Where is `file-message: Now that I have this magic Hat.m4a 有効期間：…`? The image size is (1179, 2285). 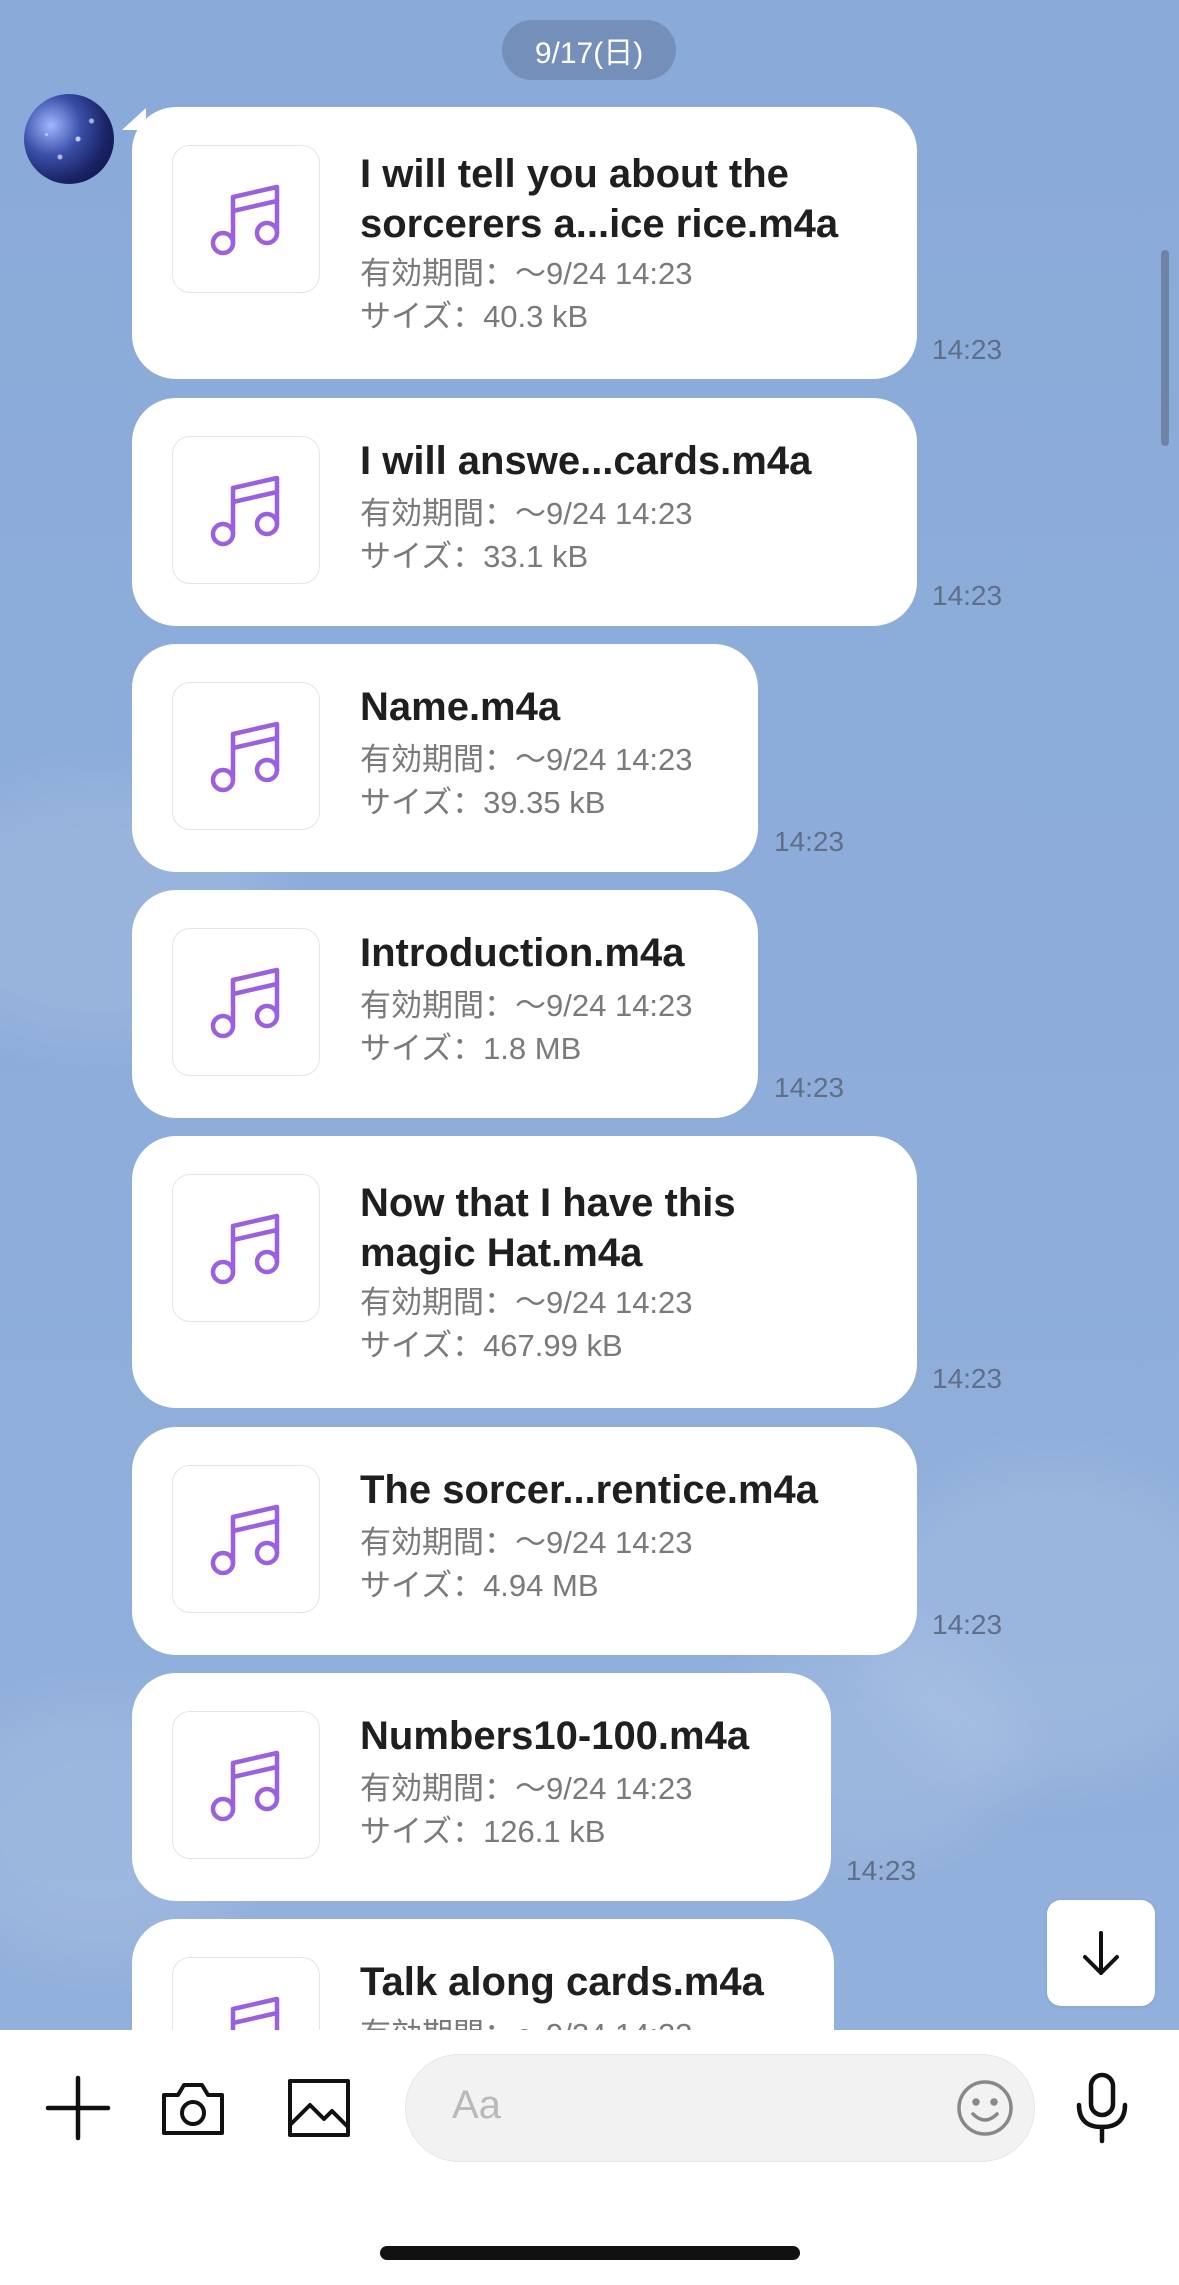
file-message: Now that I have this magic Hat.m4a 有効期間：… is located at coordinates (524, 1272).